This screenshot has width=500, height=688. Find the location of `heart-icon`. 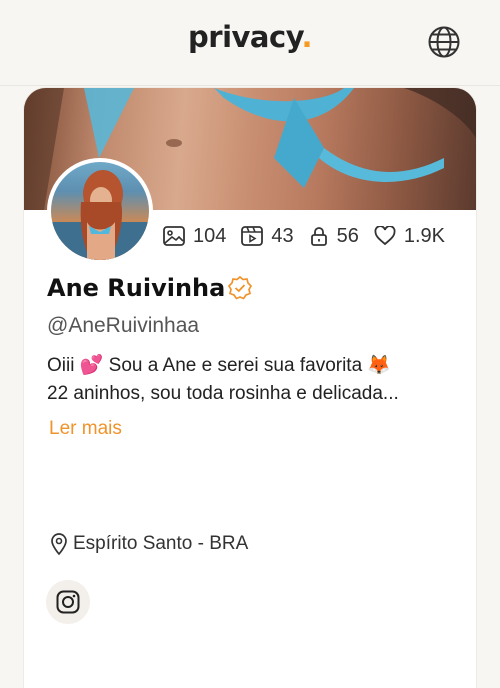

heart-icon is located at coordinates (385, 236).